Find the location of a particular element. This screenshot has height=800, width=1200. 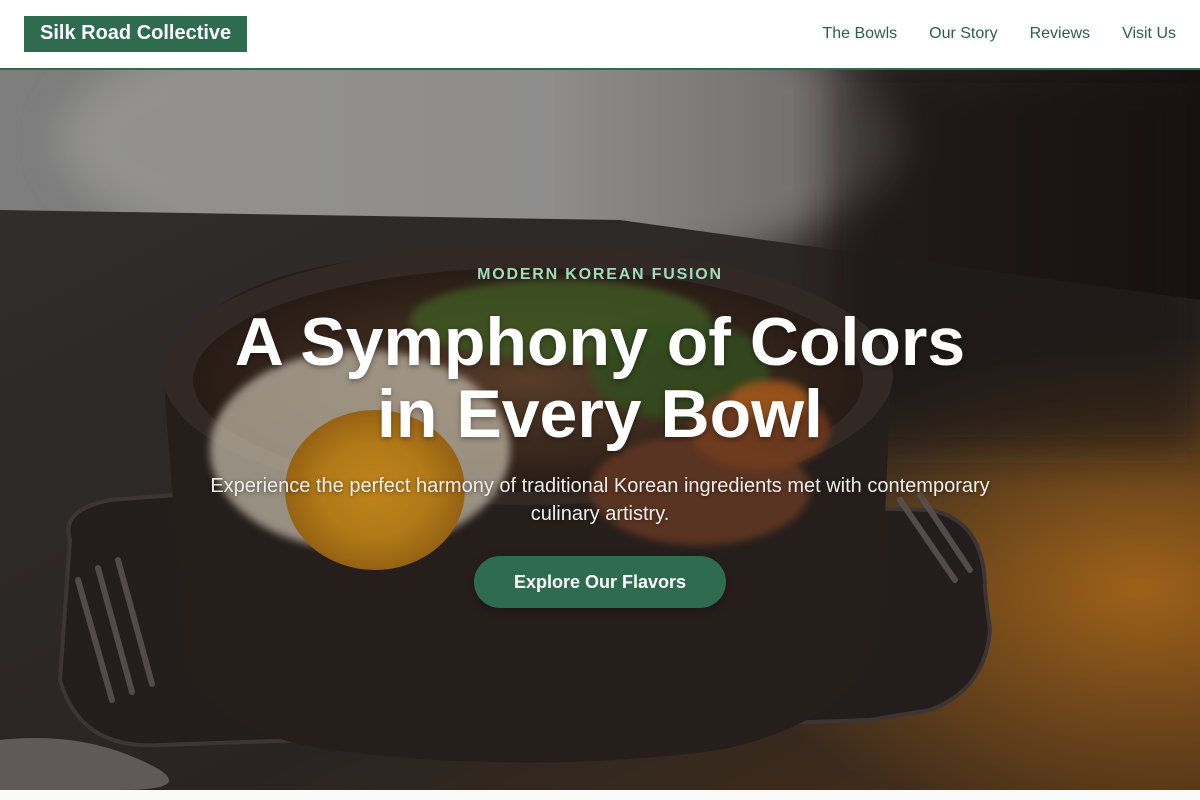

hero-headline: A Symphony of Colors in Every Bowl is located at coordinates (600, 378).